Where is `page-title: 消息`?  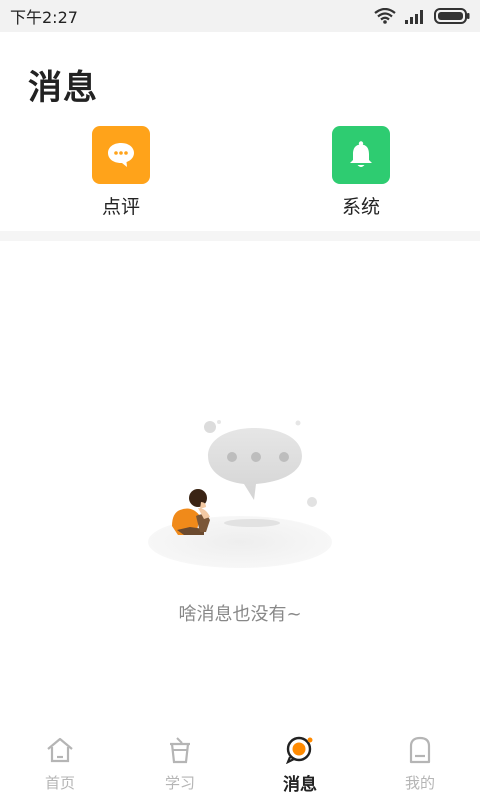
page-title: 消息 is located at coordinates (63, 88).